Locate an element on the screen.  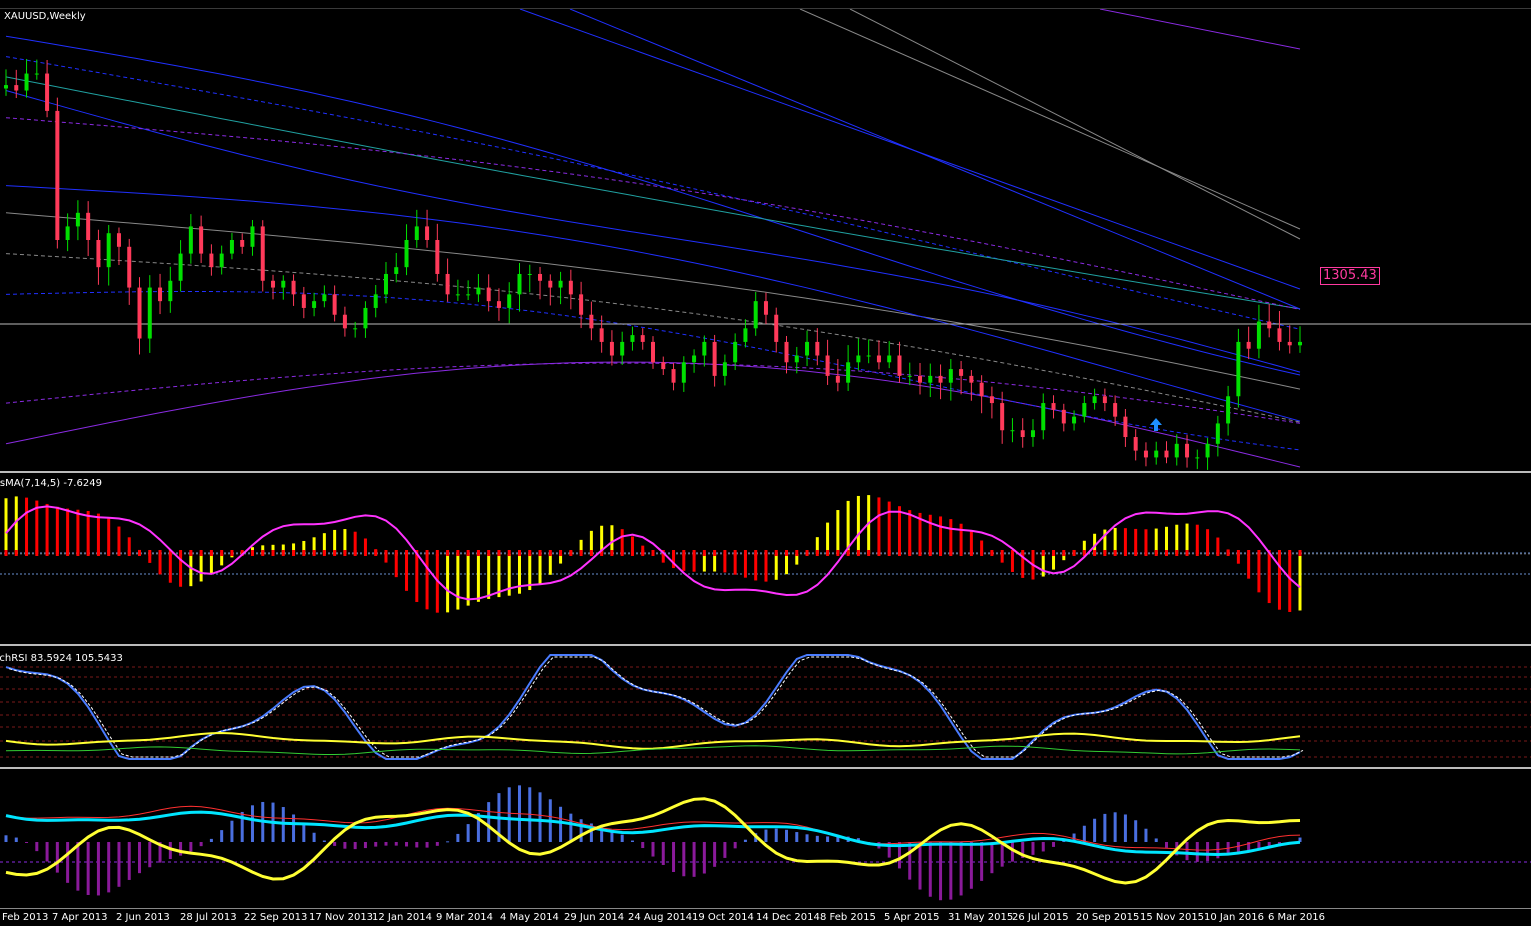
macd-chart is located at coordinates (765, 839).